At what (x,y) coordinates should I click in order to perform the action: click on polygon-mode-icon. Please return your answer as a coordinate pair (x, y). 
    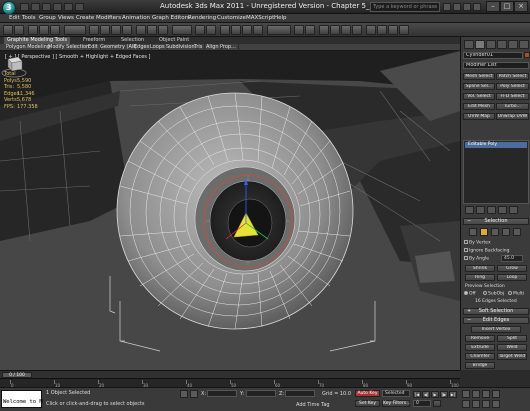
    Looking at the image, I should click on (506, 232).